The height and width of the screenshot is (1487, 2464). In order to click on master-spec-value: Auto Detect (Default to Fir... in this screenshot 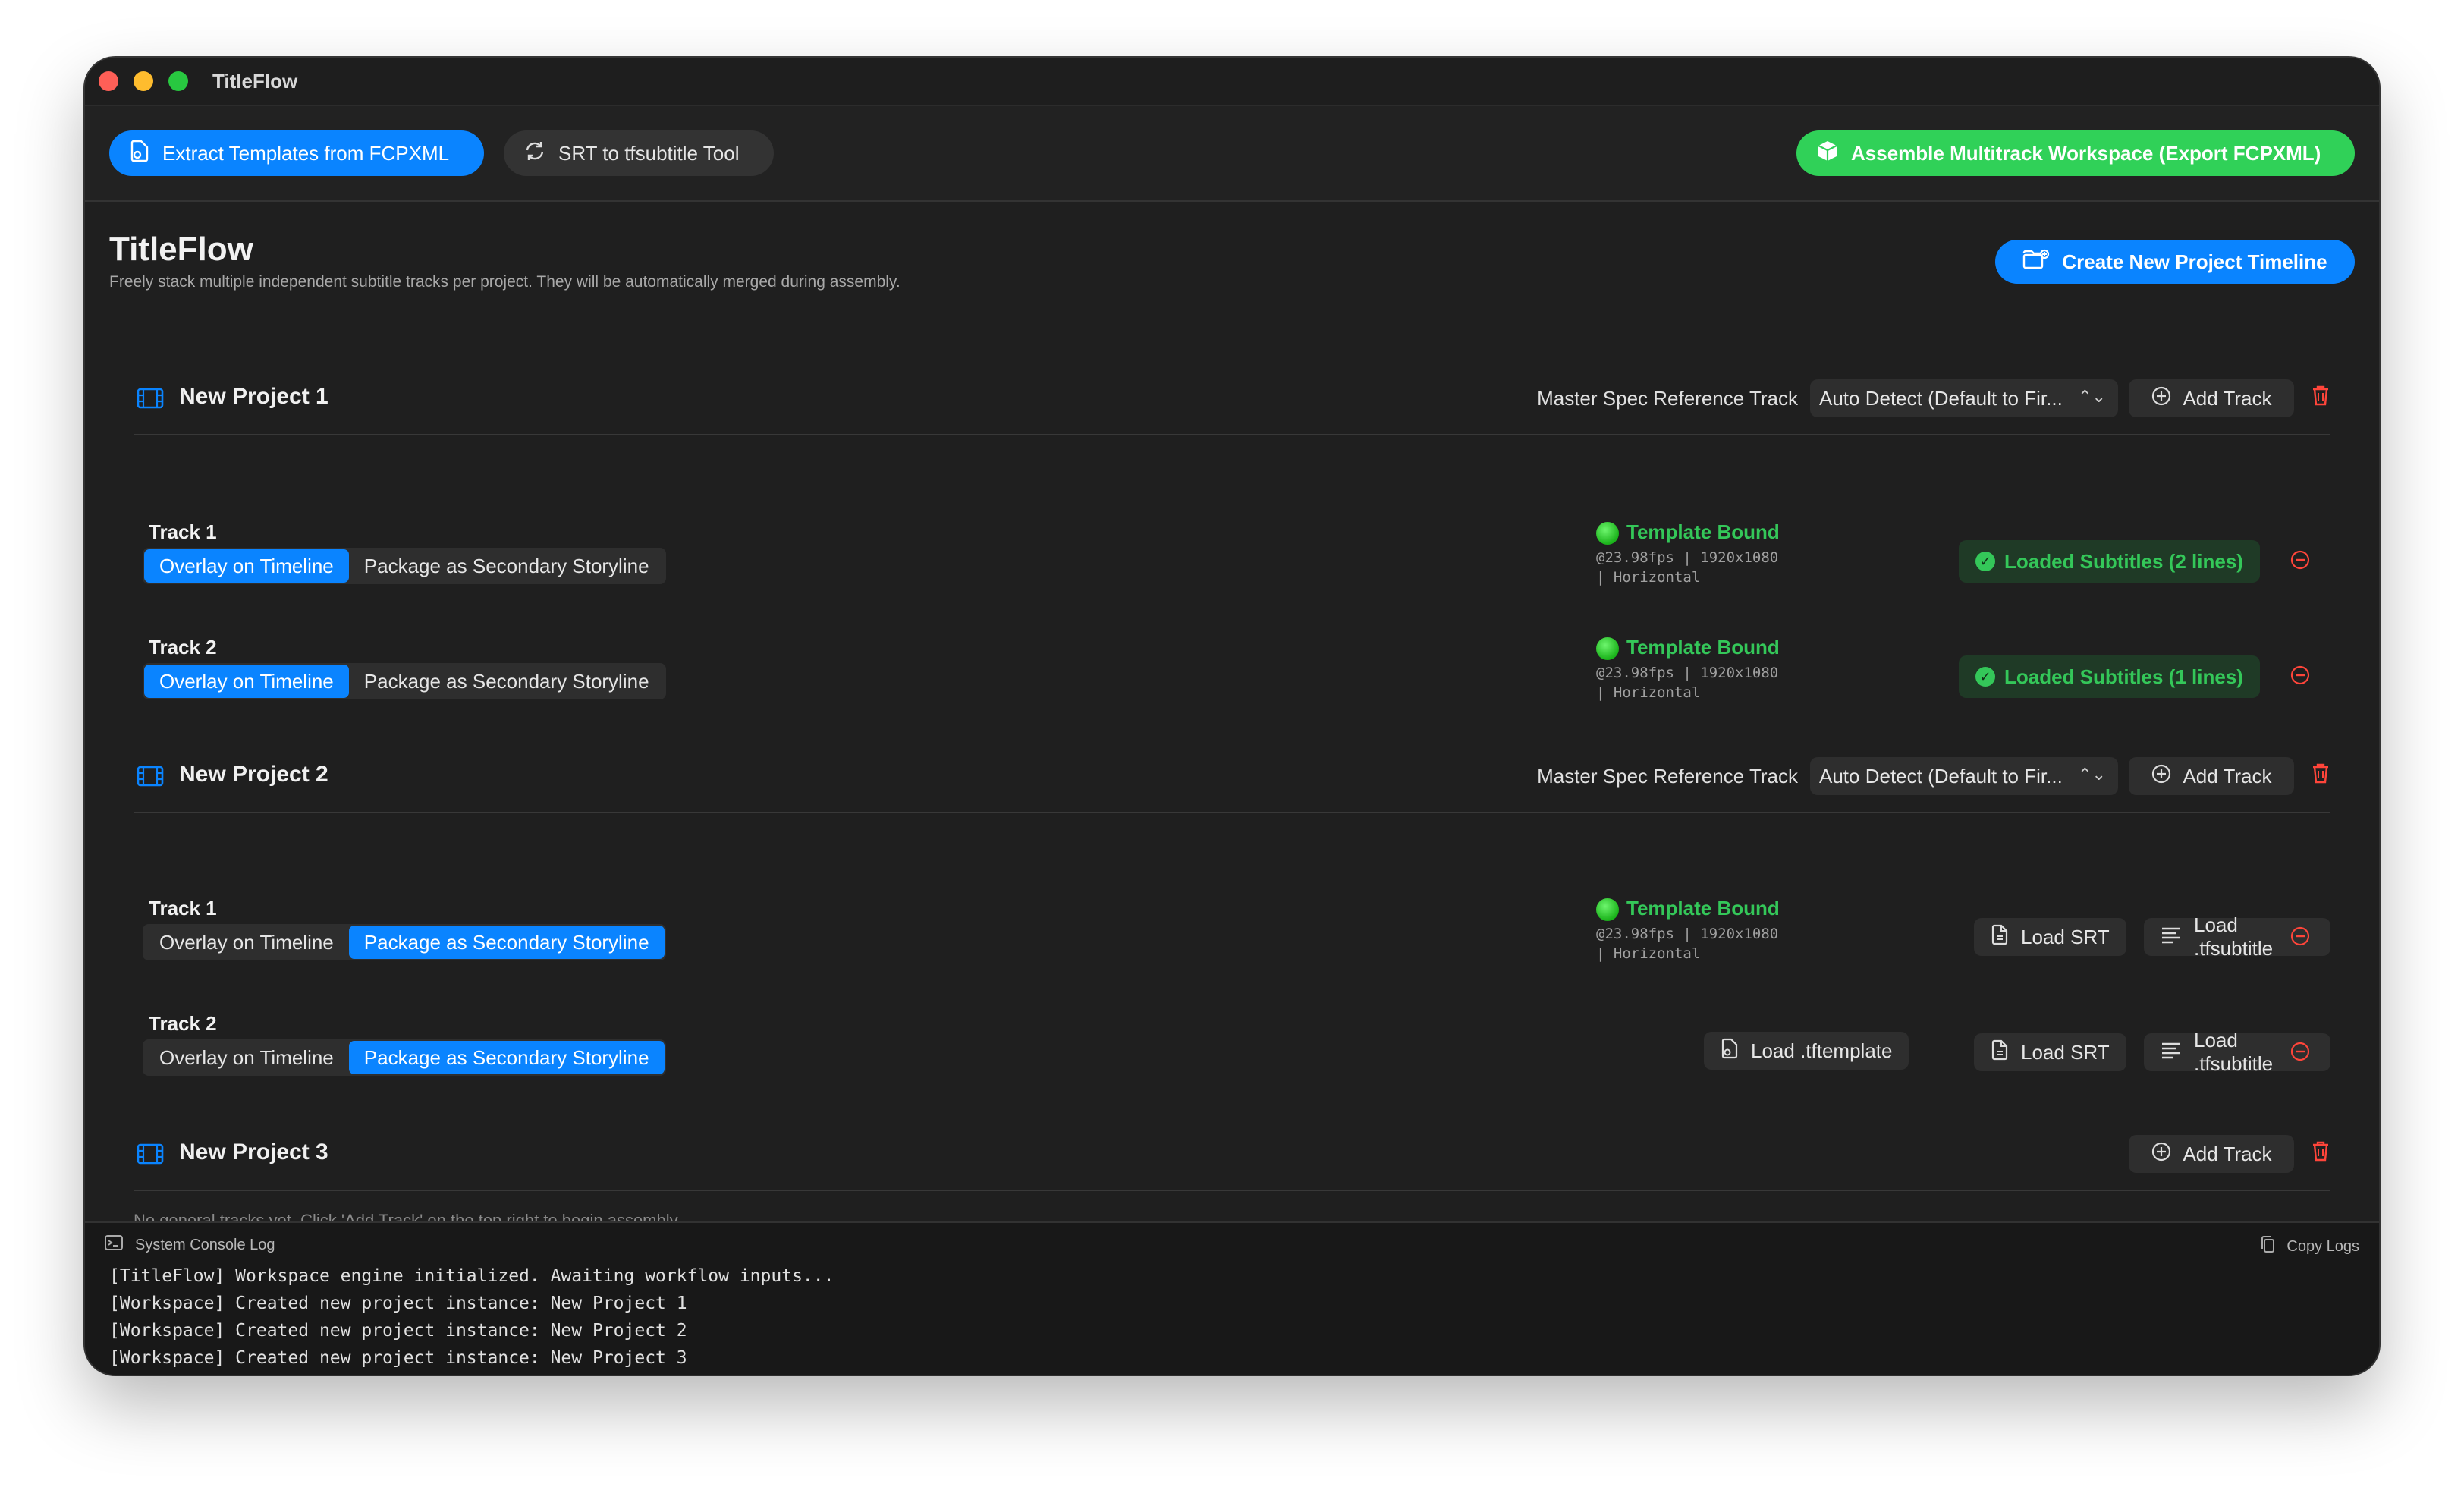, I will do `click(1941, 776)`.